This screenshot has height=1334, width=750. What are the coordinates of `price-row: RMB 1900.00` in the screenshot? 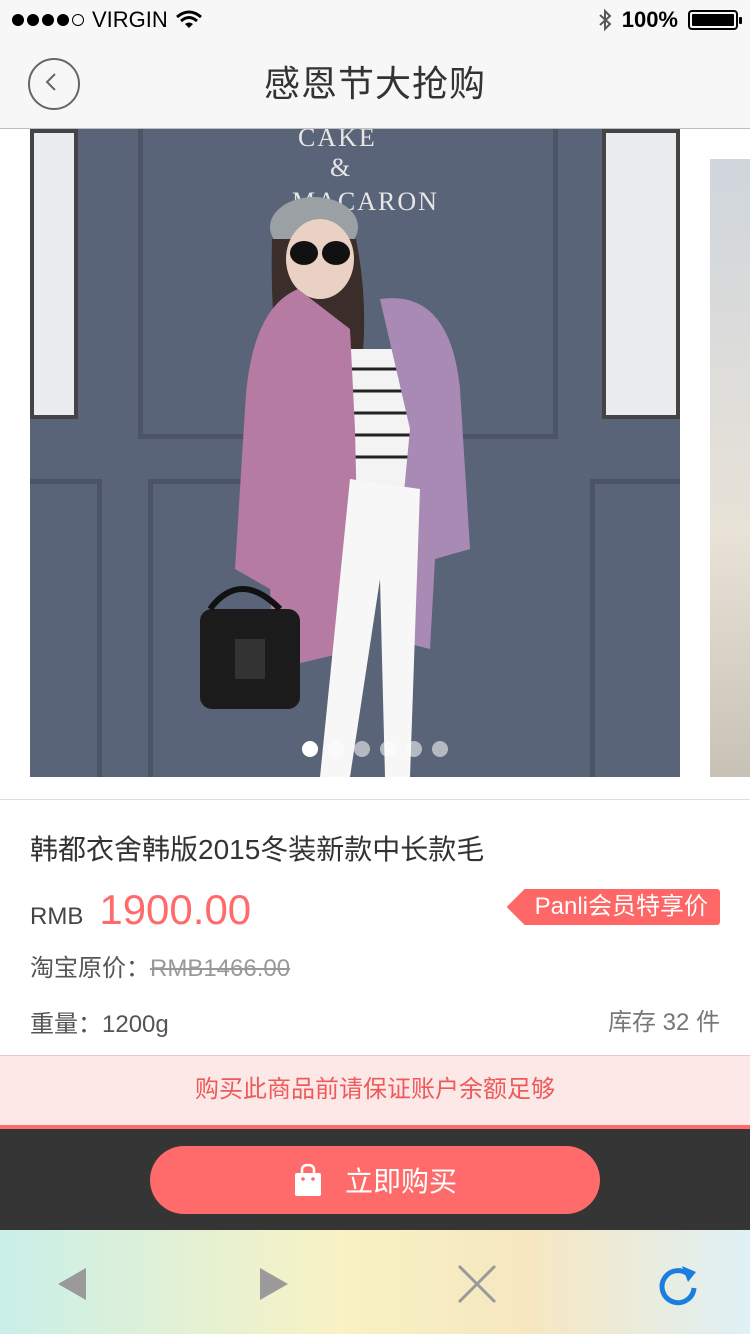 It's located at (140, 910).